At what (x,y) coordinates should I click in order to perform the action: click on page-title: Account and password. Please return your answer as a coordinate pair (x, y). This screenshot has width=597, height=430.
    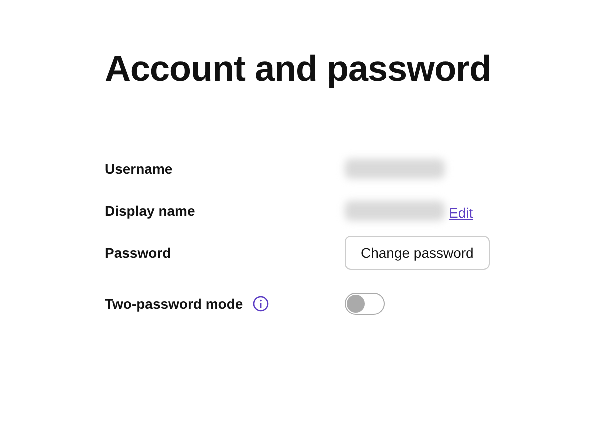
    Looking at the image, I should click on (298, 69).